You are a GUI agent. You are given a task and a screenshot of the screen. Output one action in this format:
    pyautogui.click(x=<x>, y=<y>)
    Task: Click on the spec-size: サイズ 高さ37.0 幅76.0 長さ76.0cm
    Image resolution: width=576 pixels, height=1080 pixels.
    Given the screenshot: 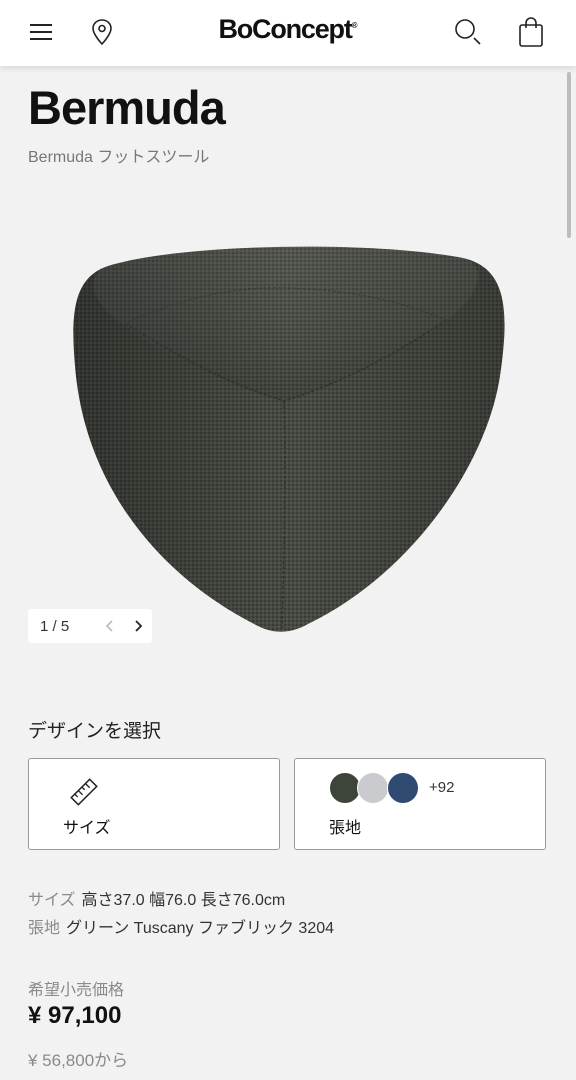 What is the action you would take?
    pyautogui.click(x=156, y=898)
    